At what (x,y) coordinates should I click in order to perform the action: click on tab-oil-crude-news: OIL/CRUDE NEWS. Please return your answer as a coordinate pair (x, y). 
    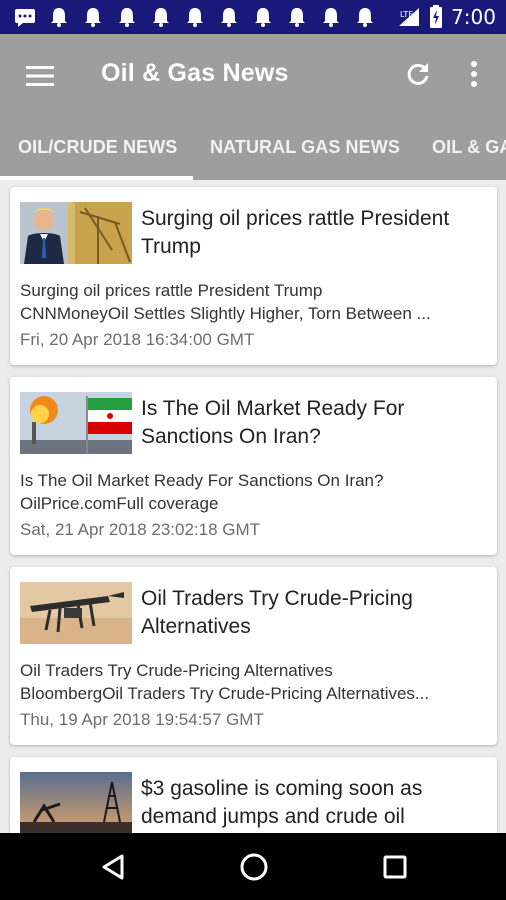
    Looking at the image, I should click on (97, 150).